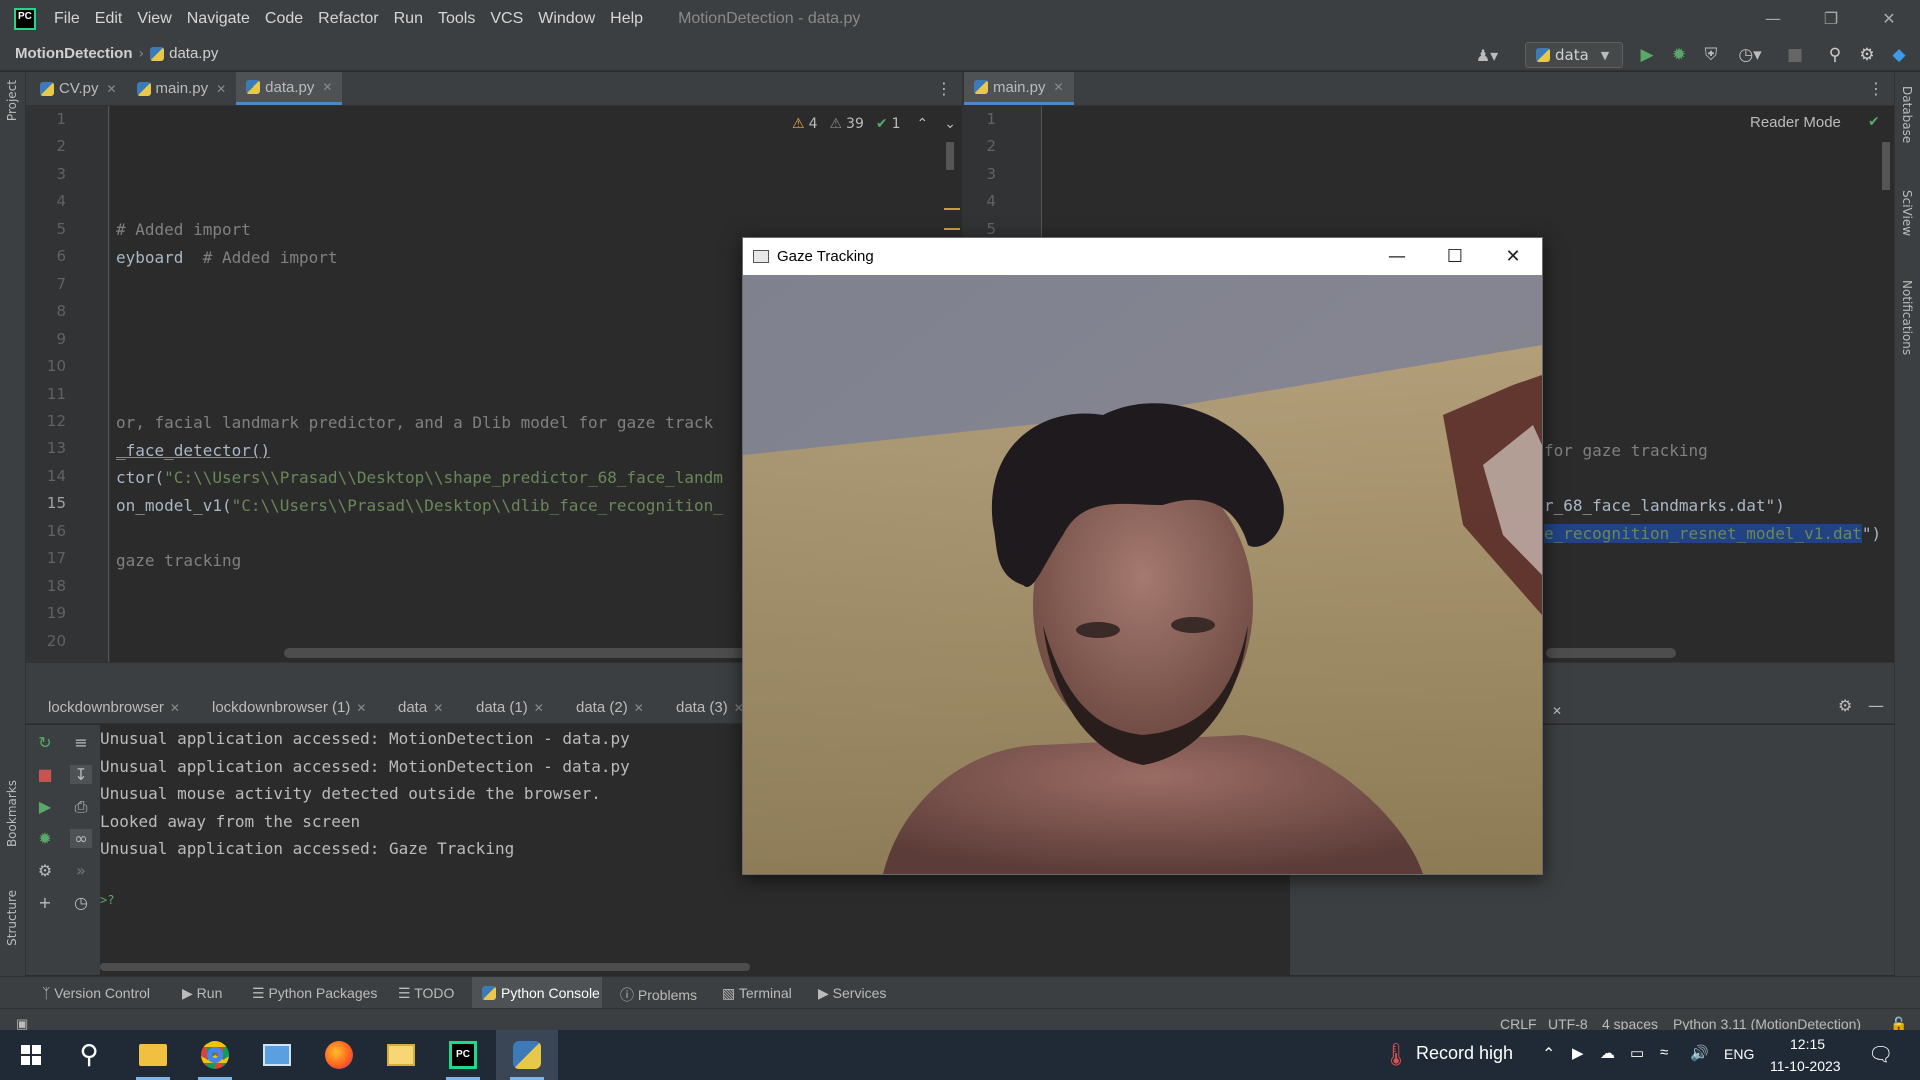  What do you see at coordinates (202, 993) in the screenshot?
I see `run-tool-button: ▶ Run` at bounding box center [202, 993].